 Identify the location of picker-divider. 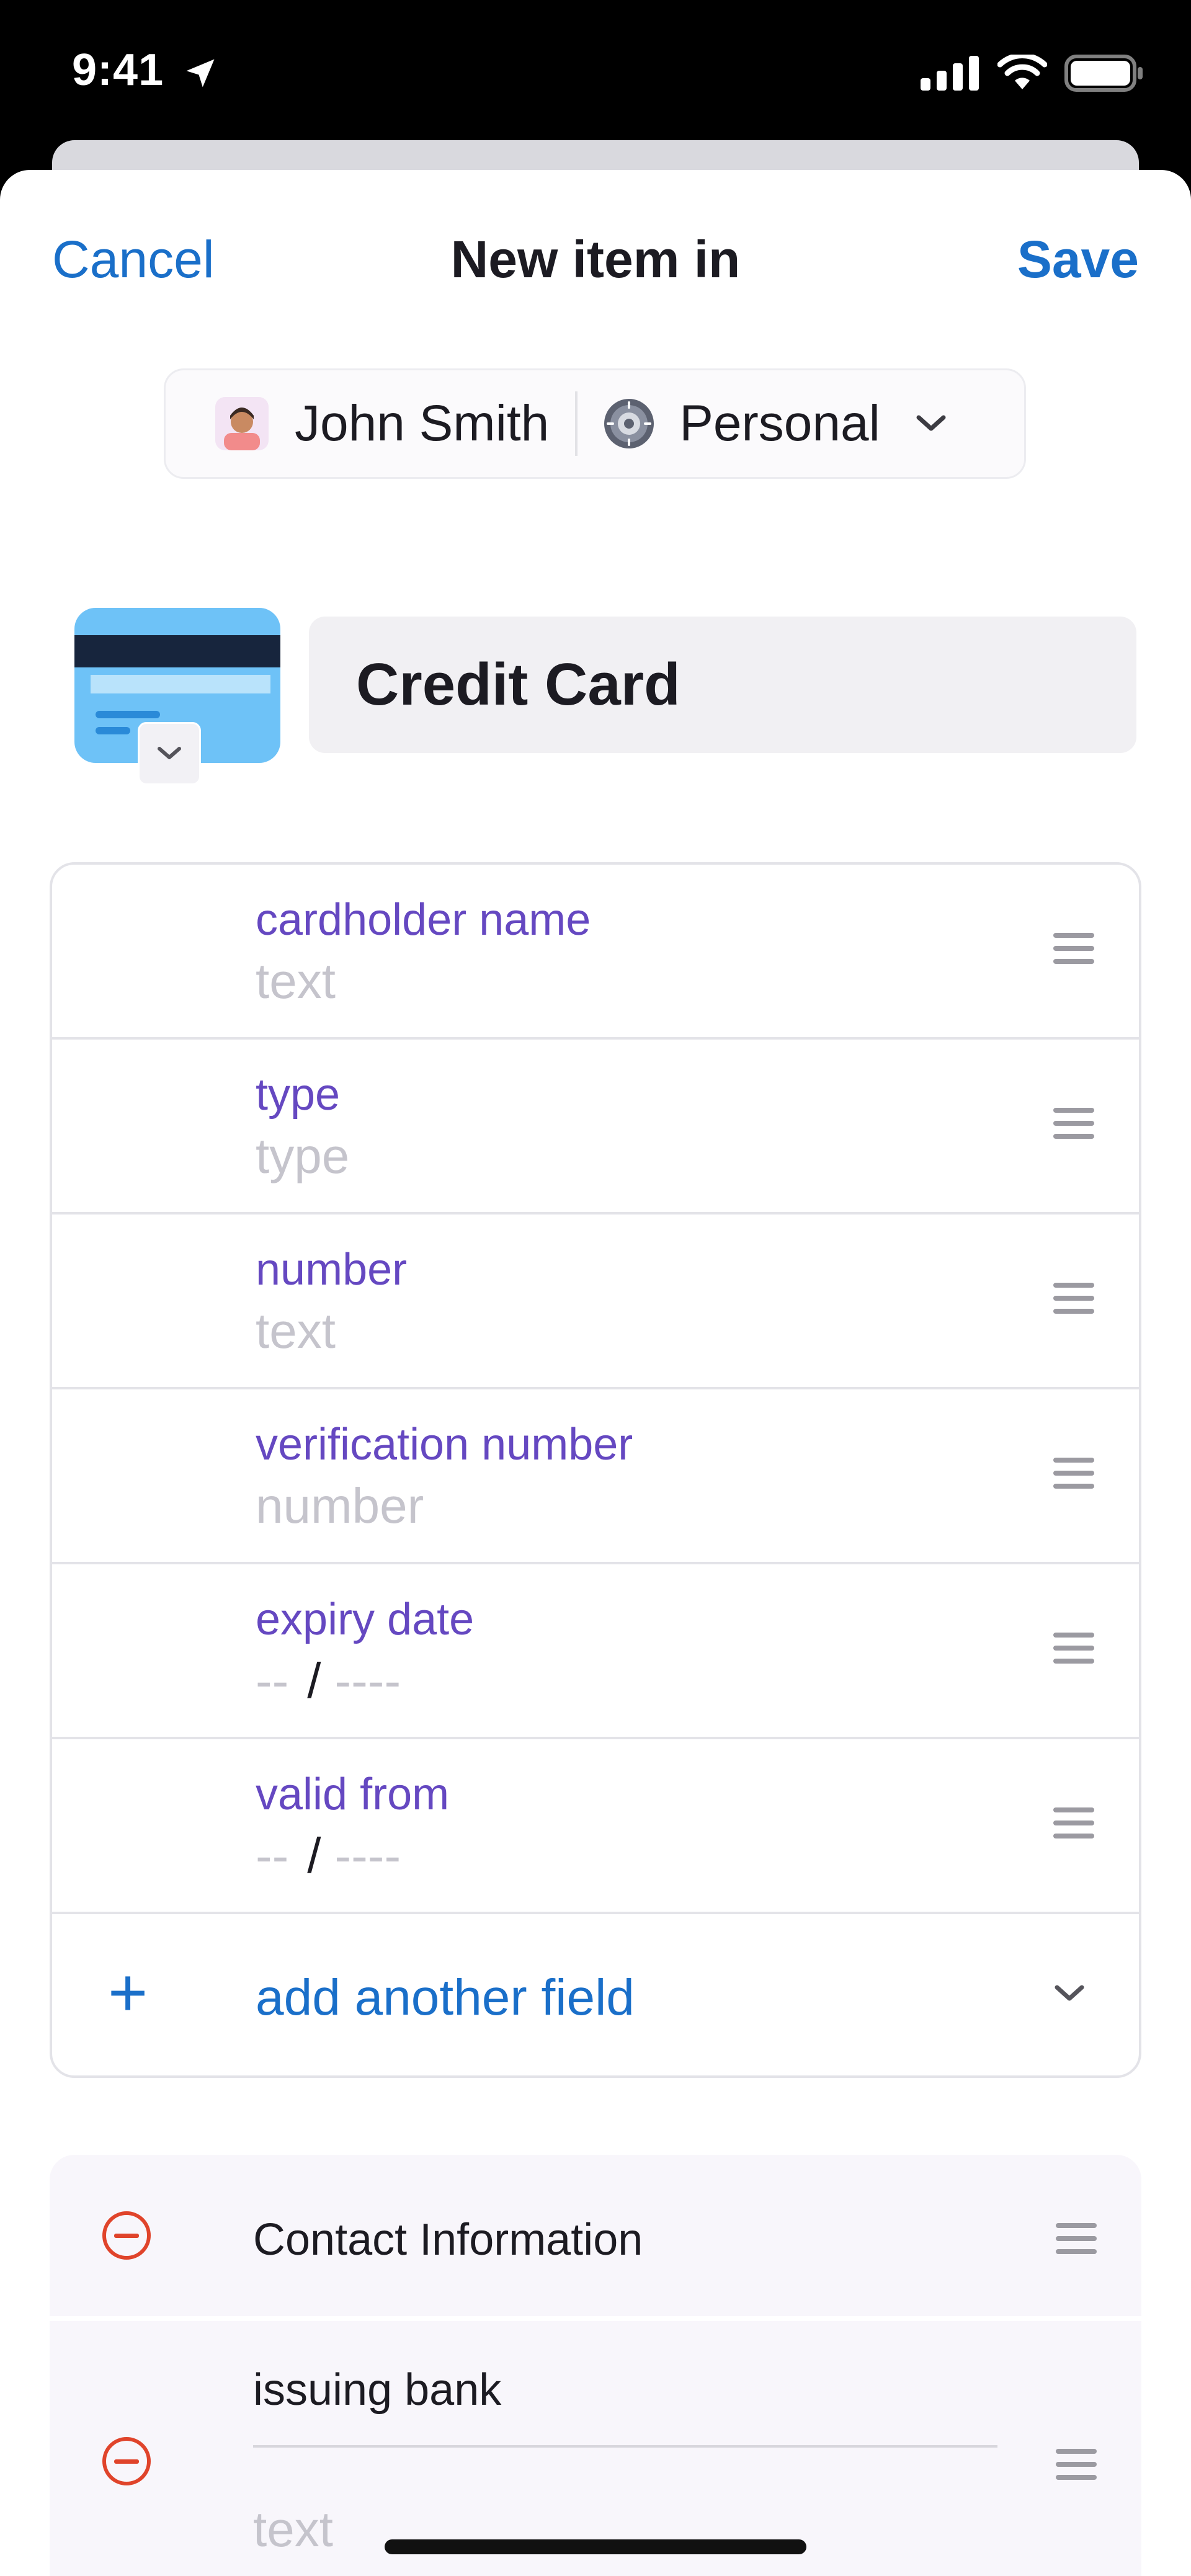
(577, 424).